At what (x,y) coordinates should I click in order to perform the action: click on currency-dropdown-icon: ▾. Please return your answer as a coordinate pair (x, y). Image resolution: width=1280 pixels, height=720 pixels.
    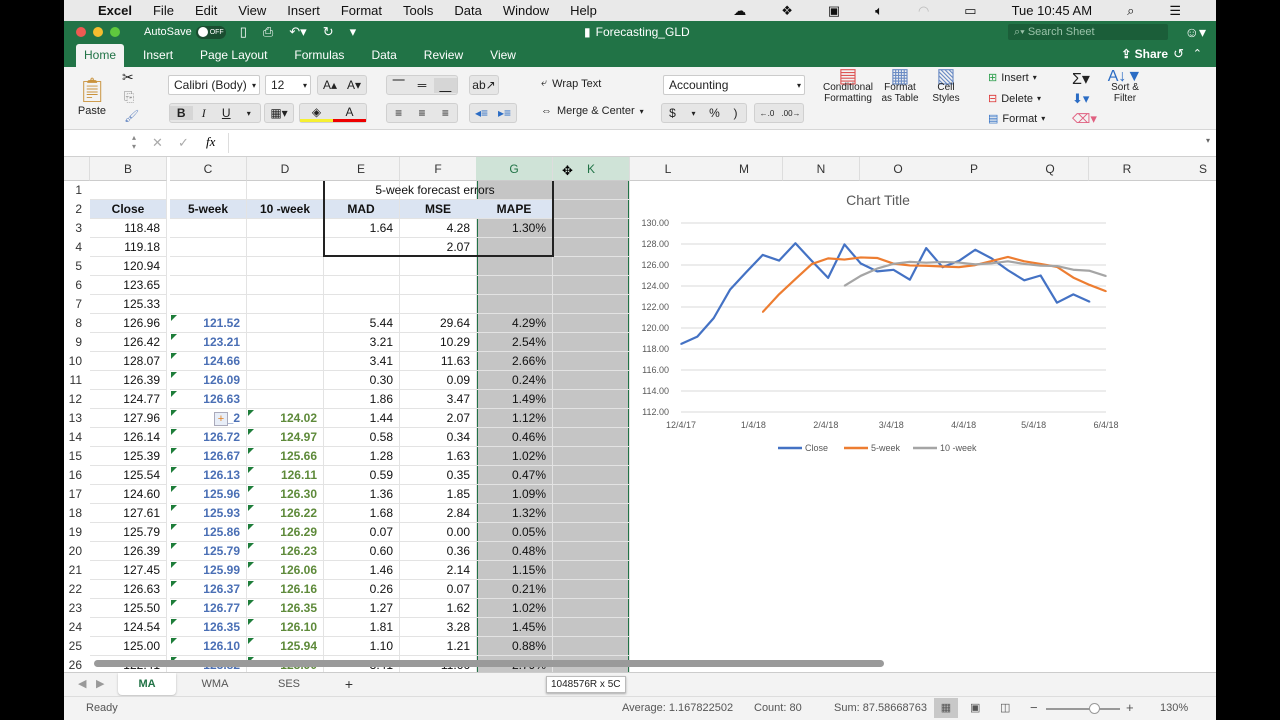
    Looking at the image, I should click on (693, 113).